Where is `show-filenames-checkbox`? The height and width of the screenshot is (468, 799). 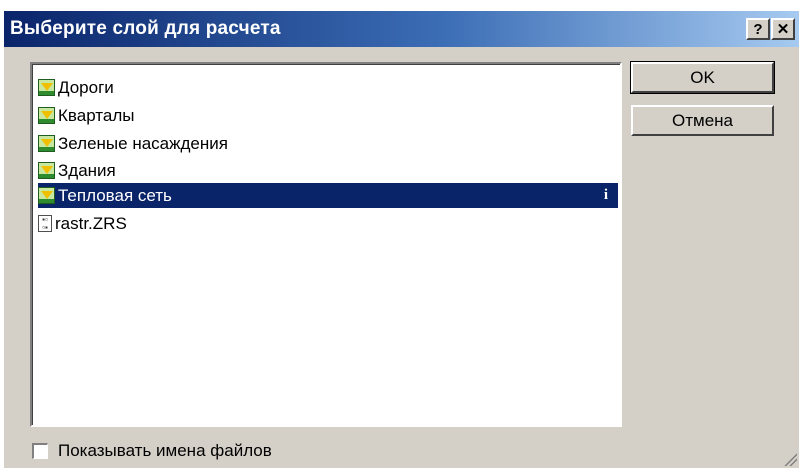 show-filenames-checkbox is located at coordinates (40, 451).